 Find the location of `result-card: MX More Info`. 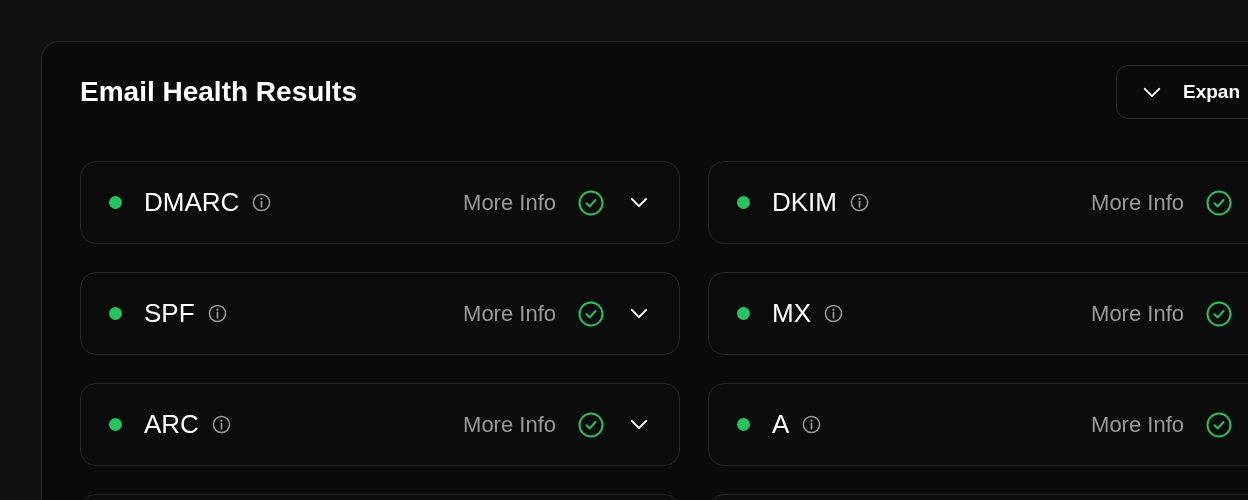

result-card: MX More Info is located at coordinates (978, 313).